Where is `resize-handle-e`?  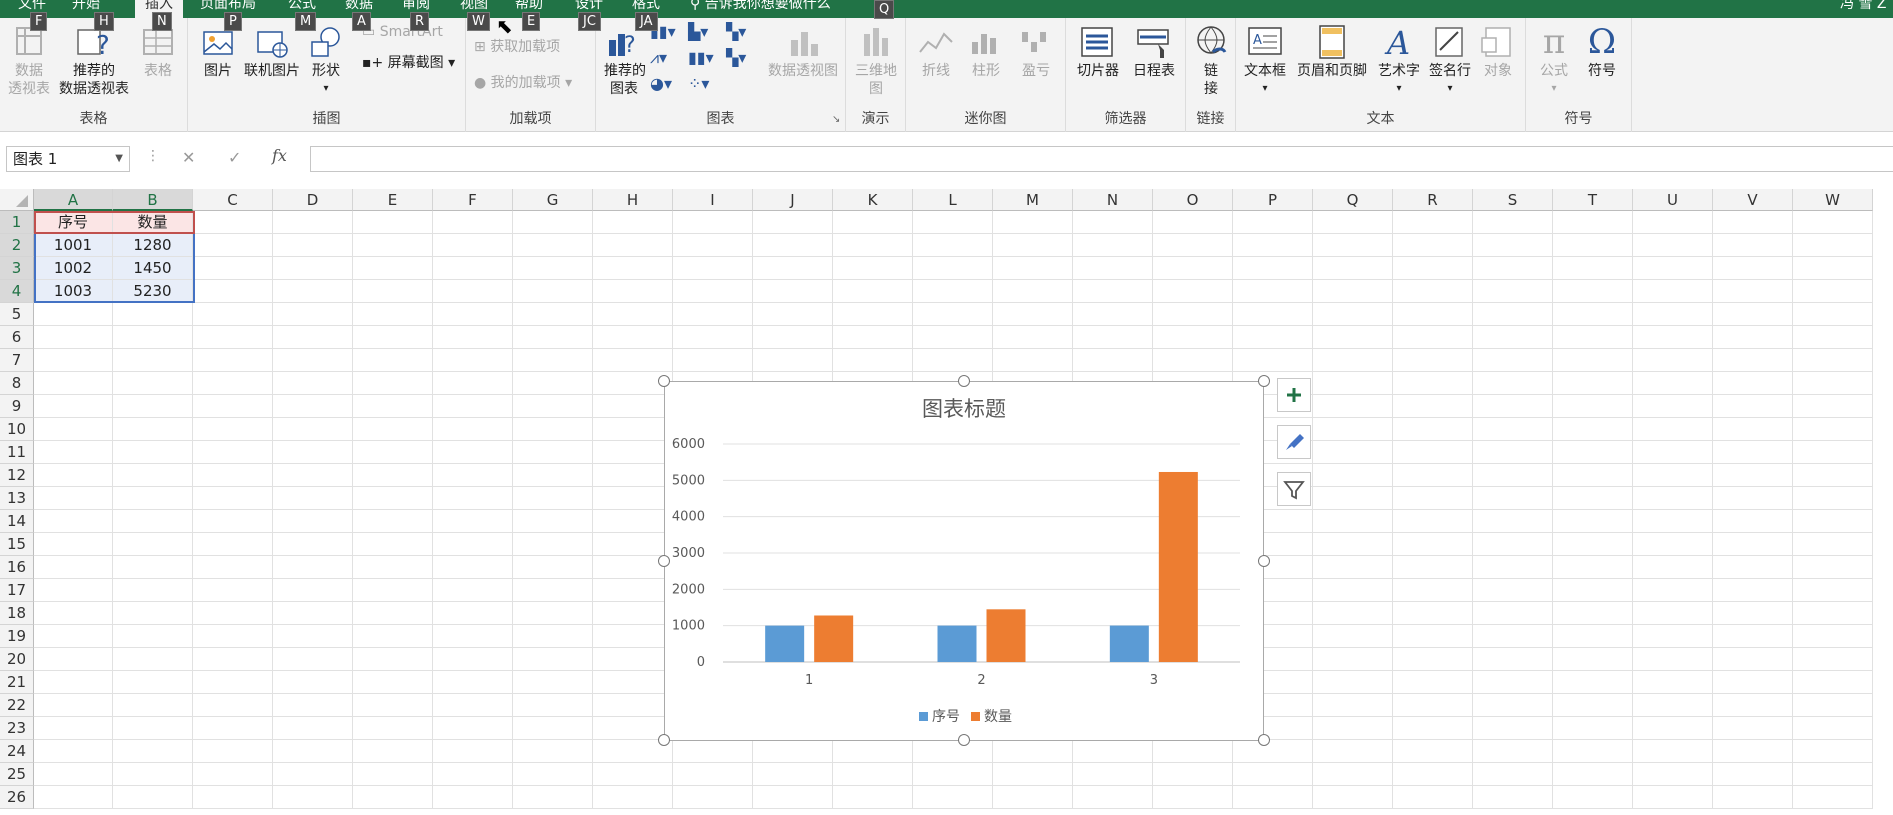 resize-handle-e is located at coordinates (1264, 561).